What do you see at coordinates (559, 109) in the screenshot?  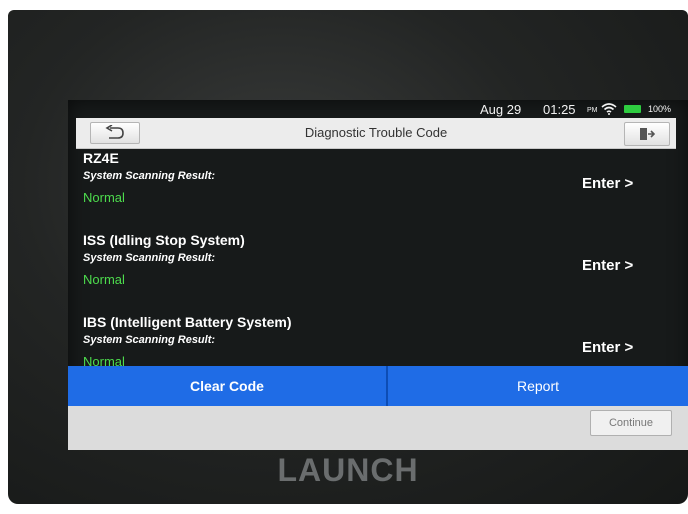 I see `status-time: 01:25` at bounding box center [559, 109].